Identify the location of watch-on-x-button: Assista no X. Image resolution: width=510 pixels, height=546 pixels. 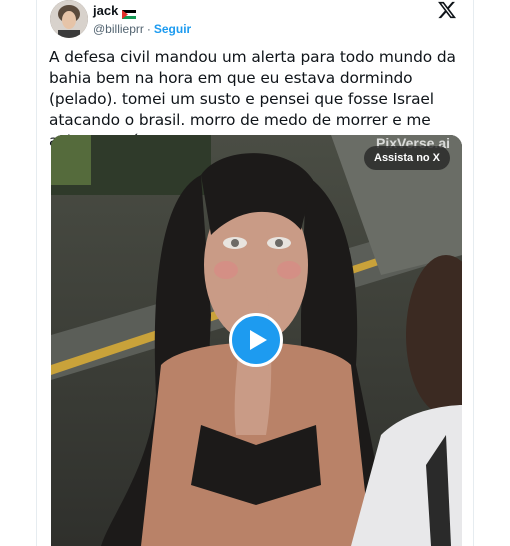
(407, 158).